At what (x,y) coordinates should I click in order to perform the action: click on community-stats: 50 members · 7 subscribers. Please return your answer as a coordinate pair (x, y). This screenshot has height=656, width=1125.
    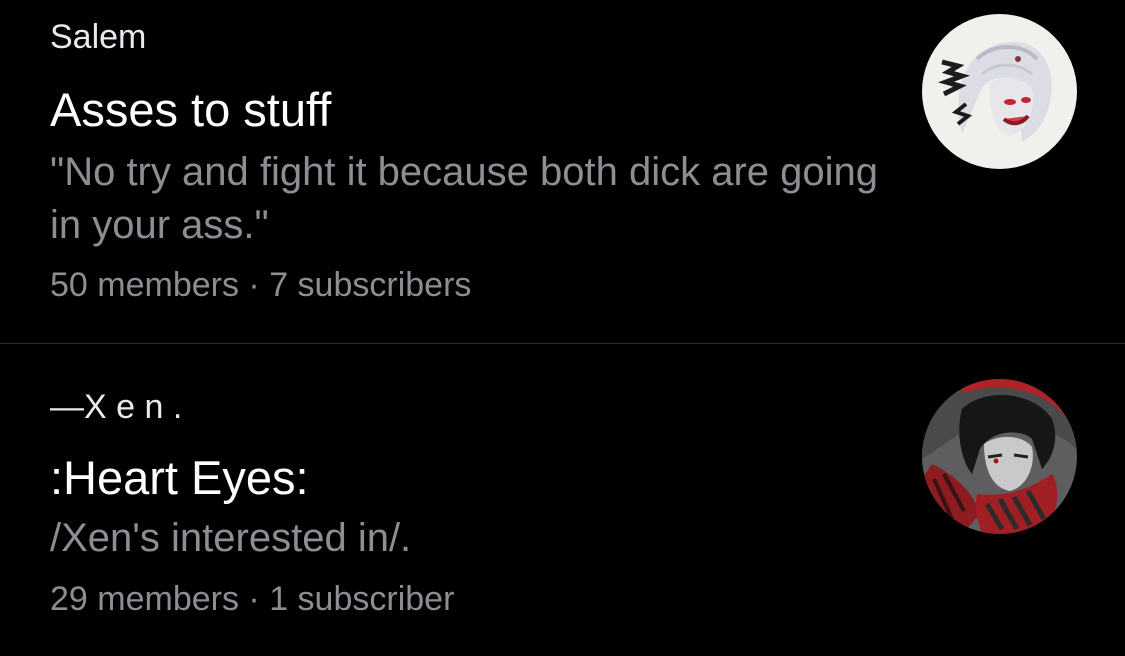
    Looking at the image, I should click on (260, 285).